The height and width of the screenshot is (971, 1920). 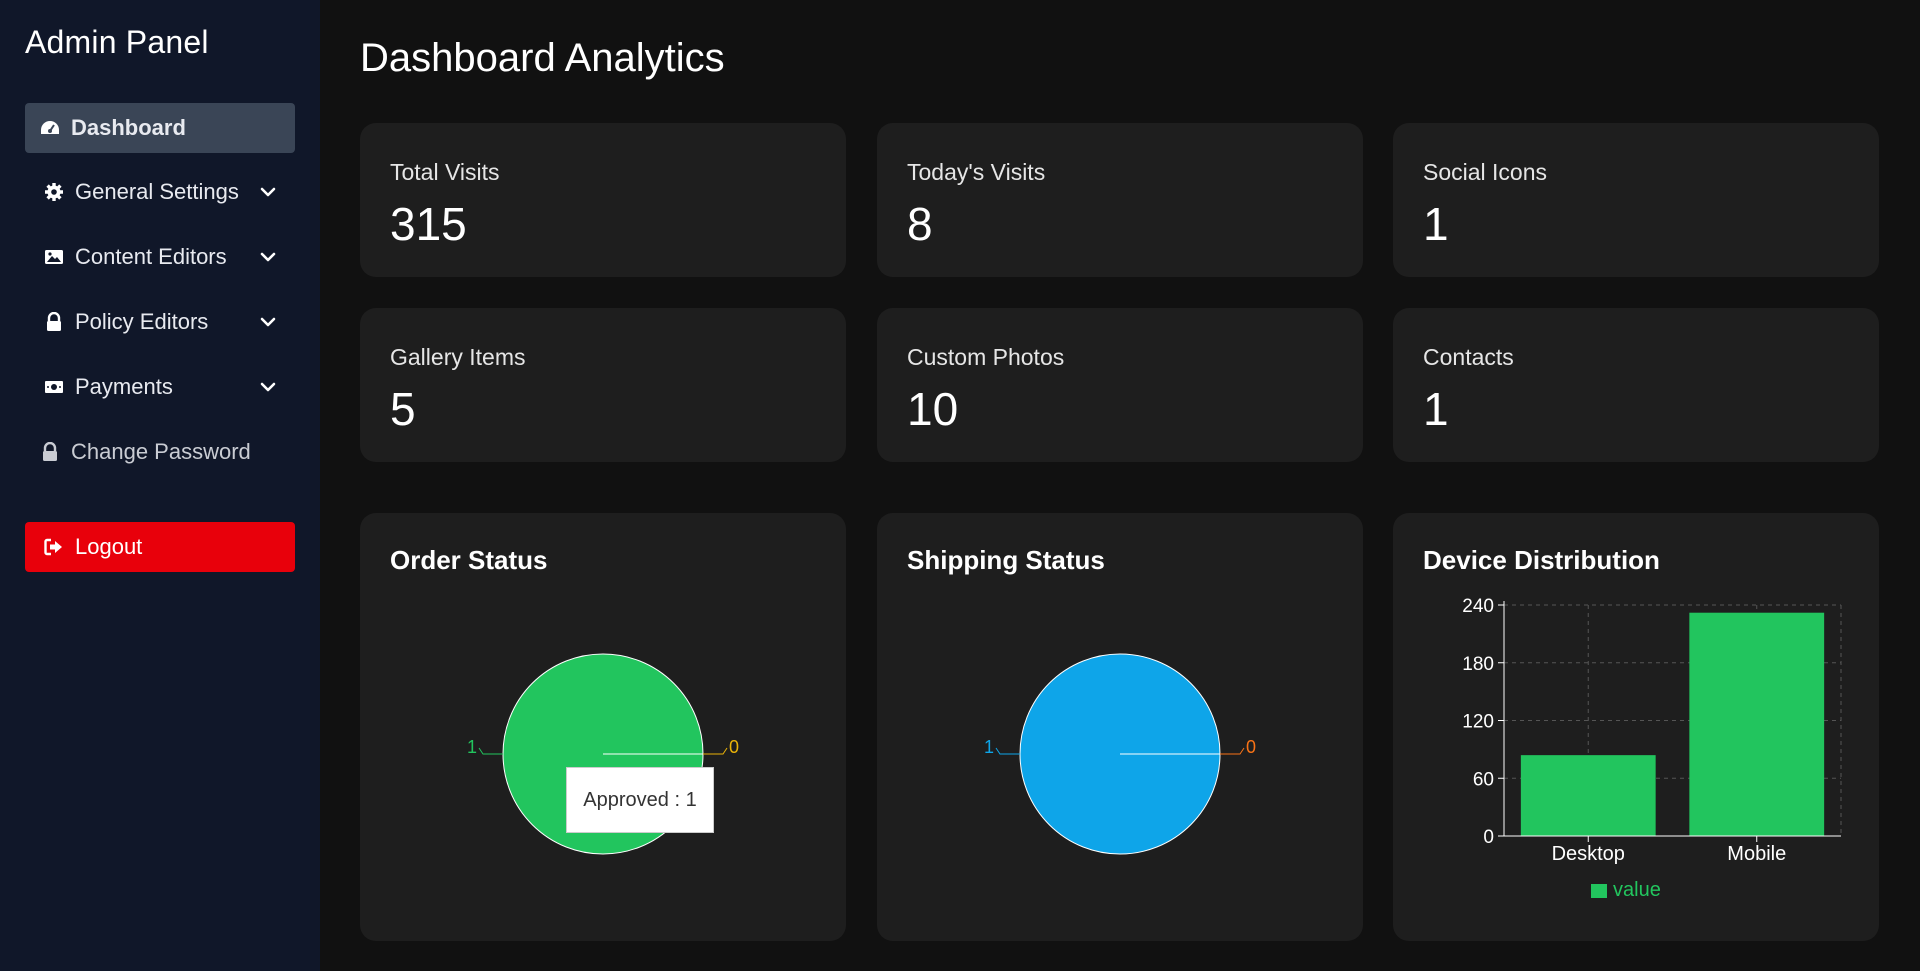 I want to click on stat-card-todays-visits: Today's Visits 8, so click(x=1120, y=200).